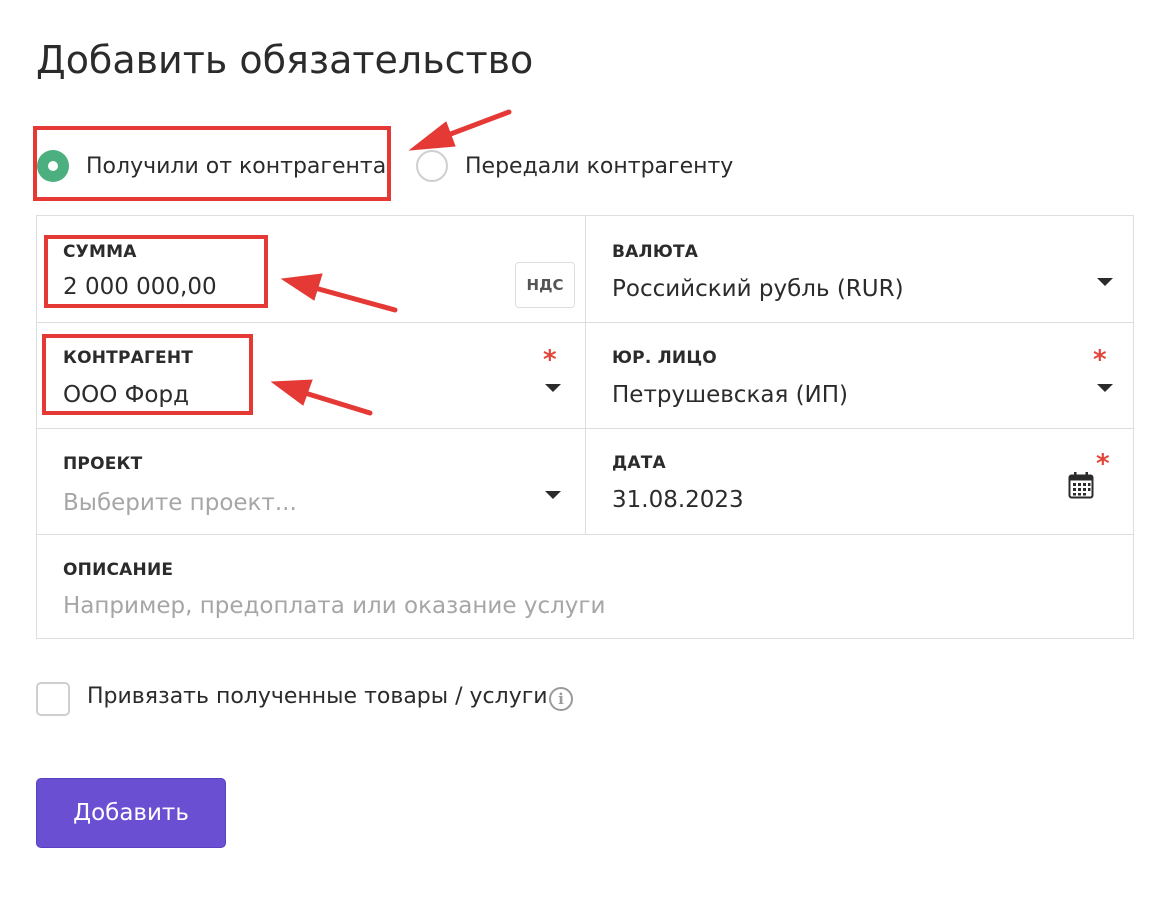 Image resolution: width=1160 pixels, height=910 pixels. Describe the element at coordinates (730, 395) in the screenshot. I see `legal-entity-value: Петрушевская (ИП)` at that location.